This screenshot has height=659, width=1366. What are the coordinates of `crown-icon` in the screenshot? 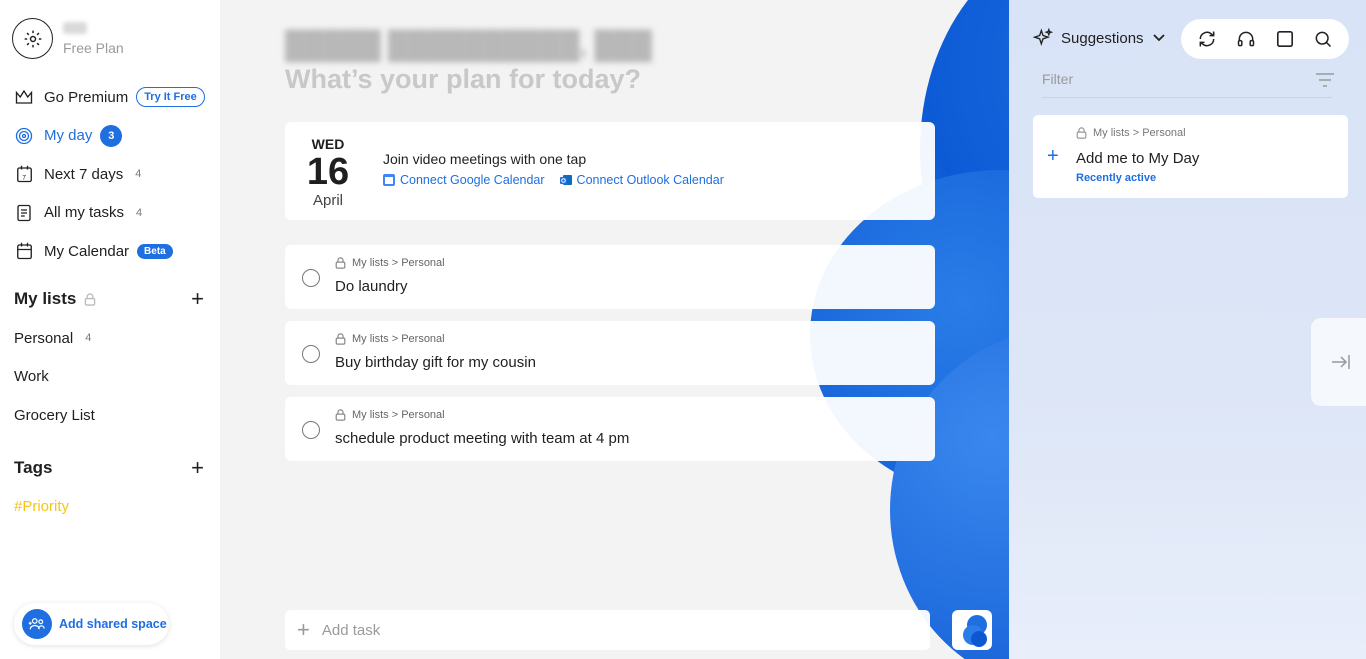 It's located at (24, 97).